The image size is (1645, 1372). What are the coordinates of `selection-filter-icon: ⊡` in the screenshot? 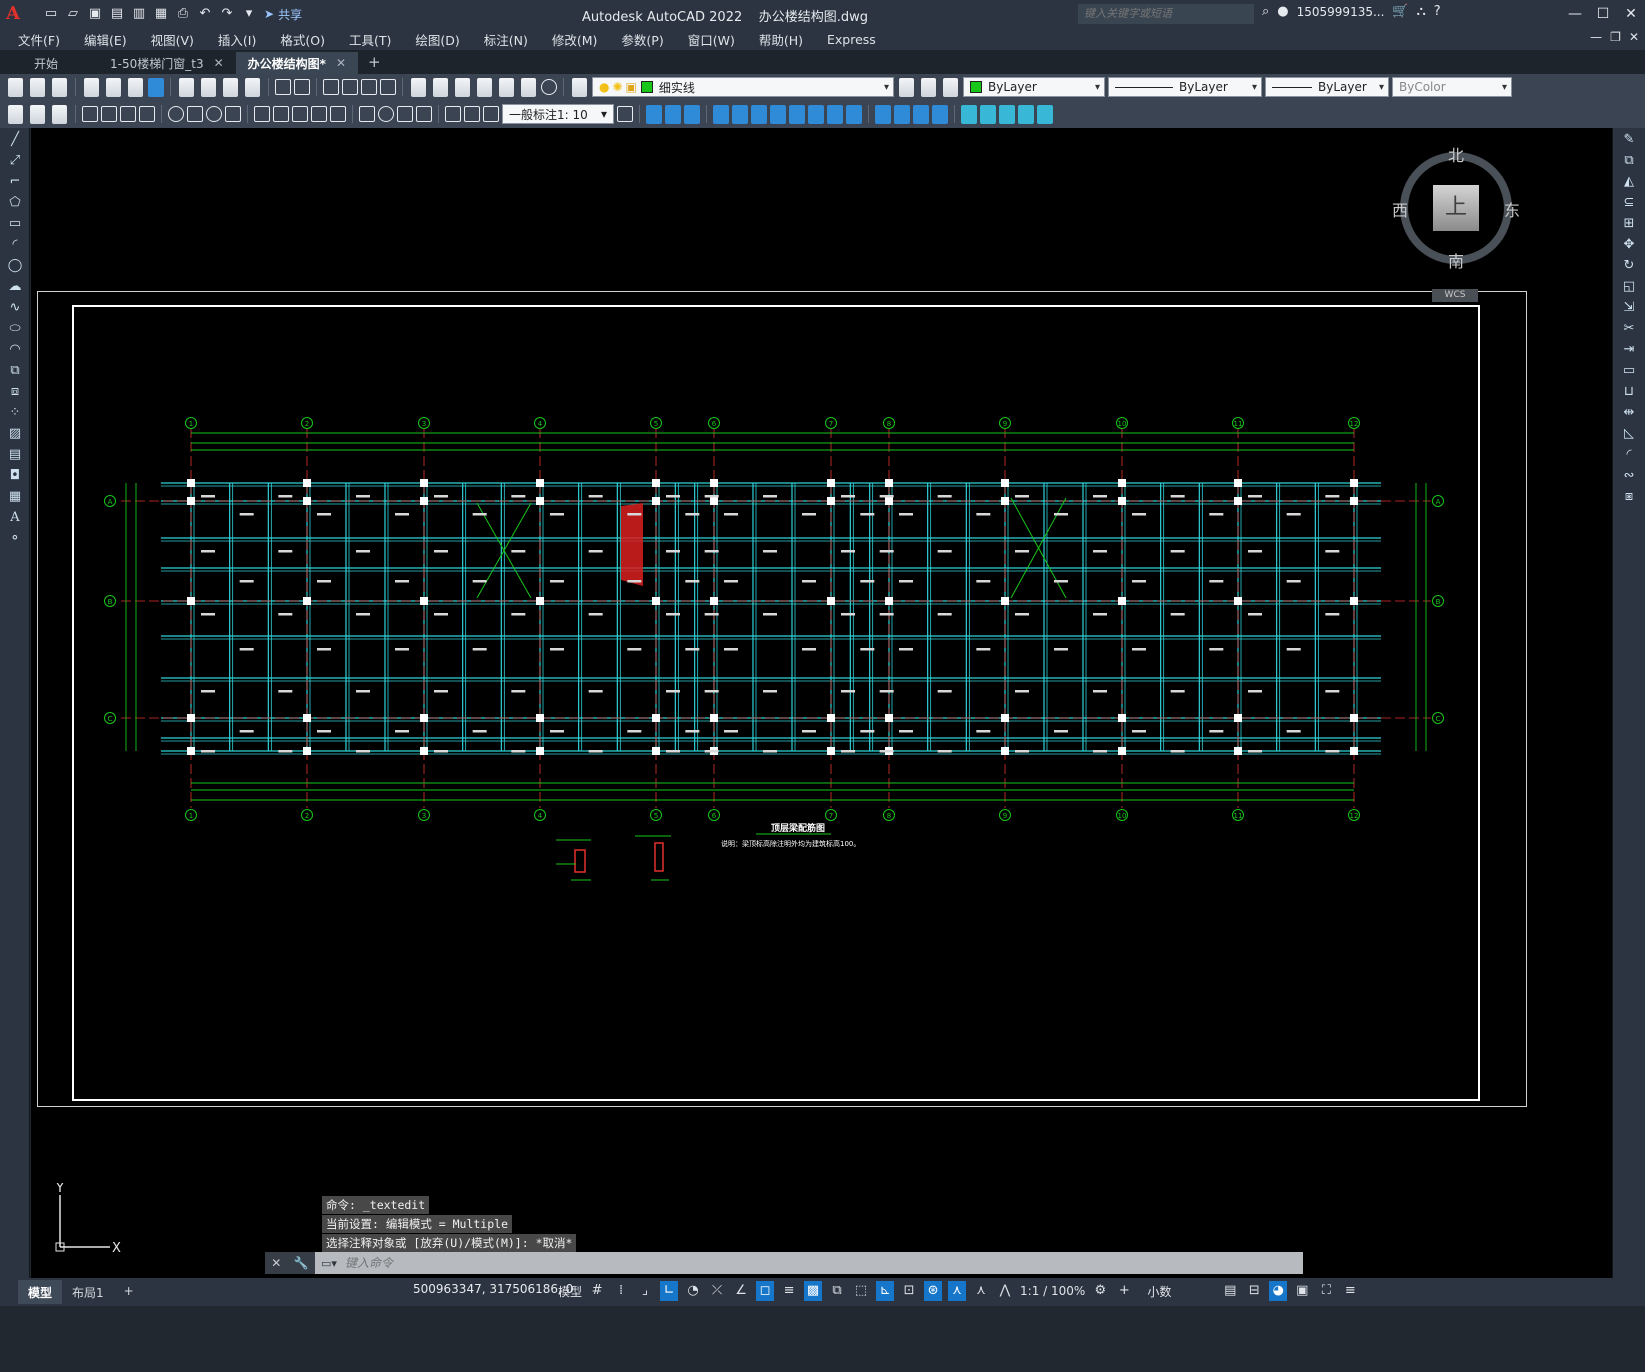 It's located at (909, 1291).